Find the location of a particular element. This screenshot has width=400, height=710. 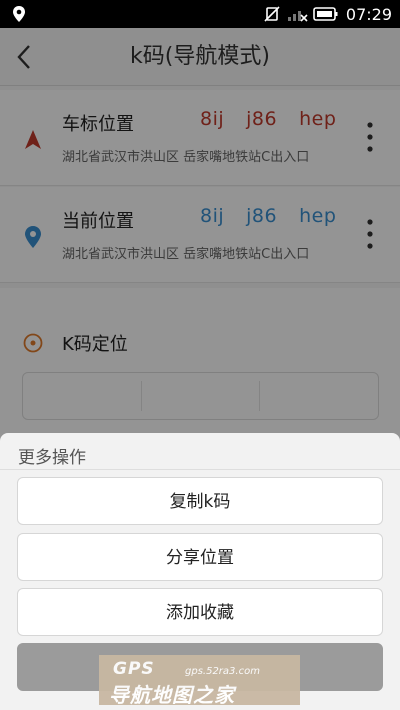

watermark: GPS gps.52ra3.com 导航地图之家 is located at coordinates (199, 681).